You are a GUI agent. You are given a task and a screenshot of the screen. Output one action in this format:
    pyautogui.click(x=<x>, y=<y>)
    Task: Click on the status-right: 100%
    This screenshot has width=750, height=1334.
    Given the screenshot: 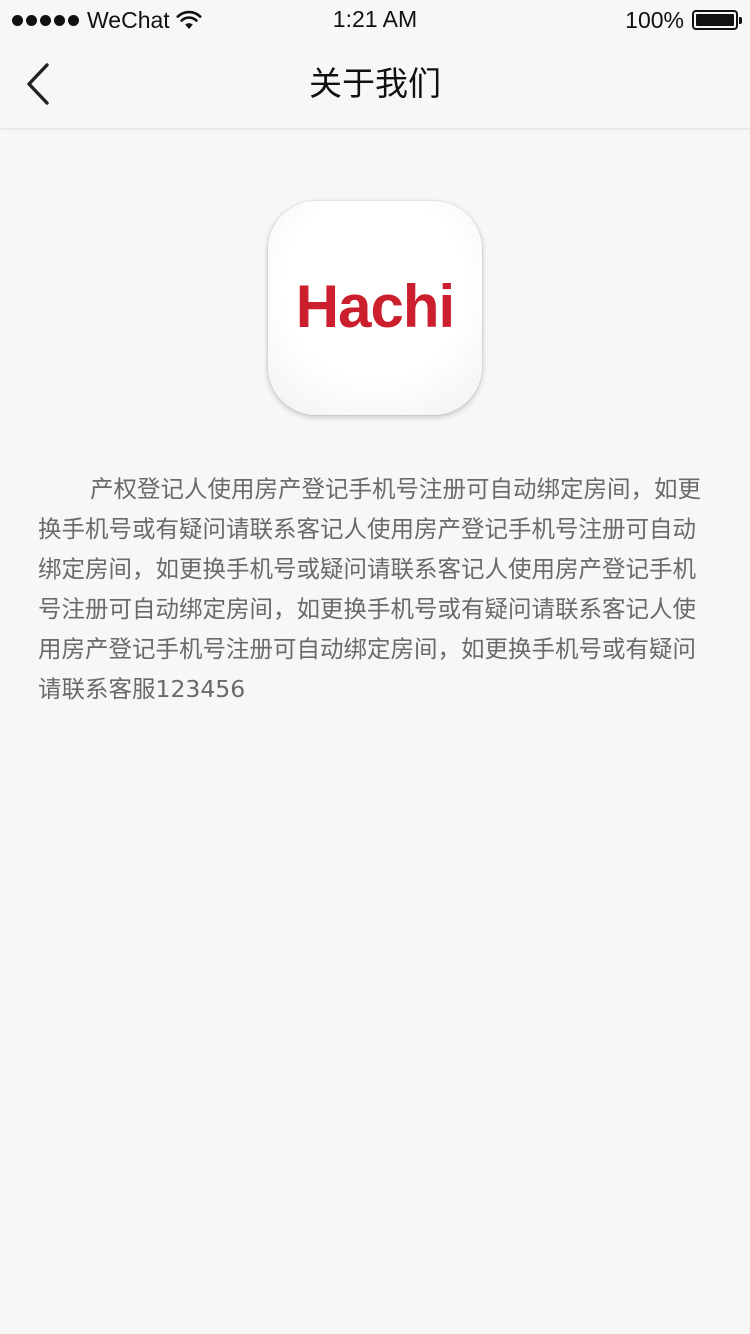 What is the action you would take?
    pyautogui.click(x=683, y=19)
    